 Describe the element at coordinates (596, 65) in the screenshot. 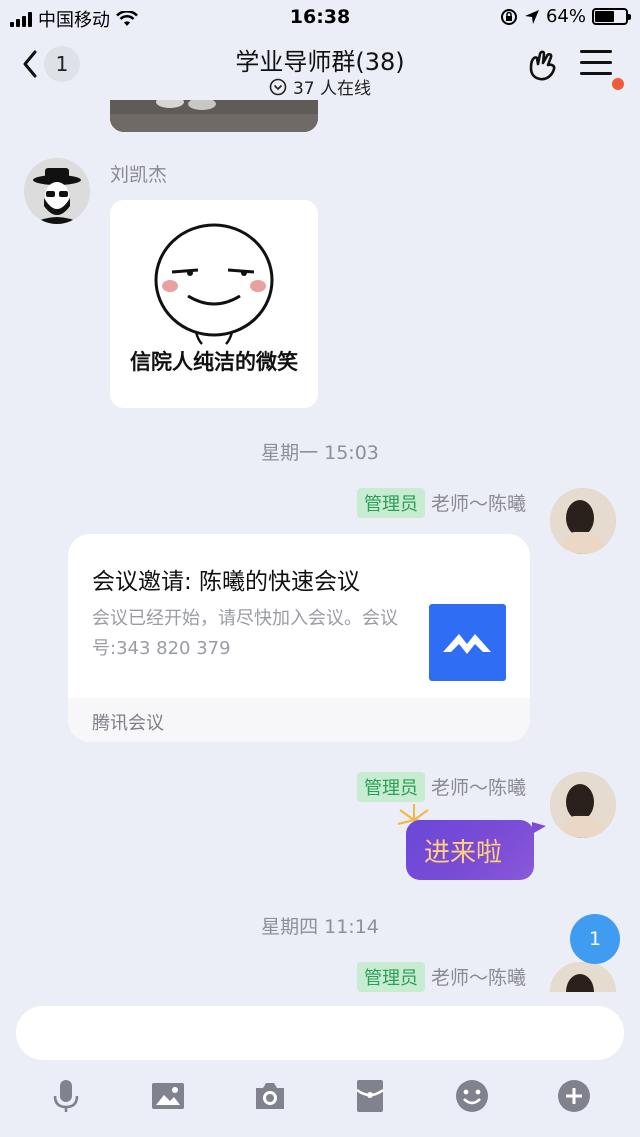

I see `menu-icon` at that location.